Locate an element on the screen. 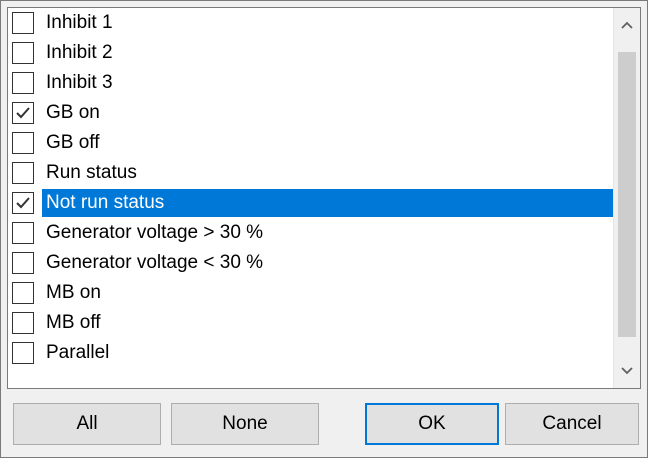 This screenshot has width=648, height=458. cancel-button: Cancel is located at coordinates (572, 424).